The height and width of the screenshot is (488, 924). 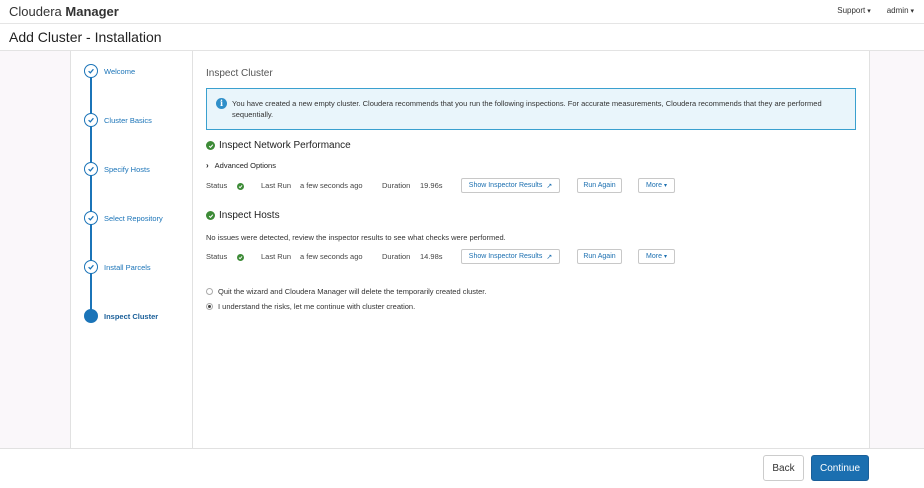 I want to click on page-title: Add Cluster - Installation, so click(x=85, y=37).